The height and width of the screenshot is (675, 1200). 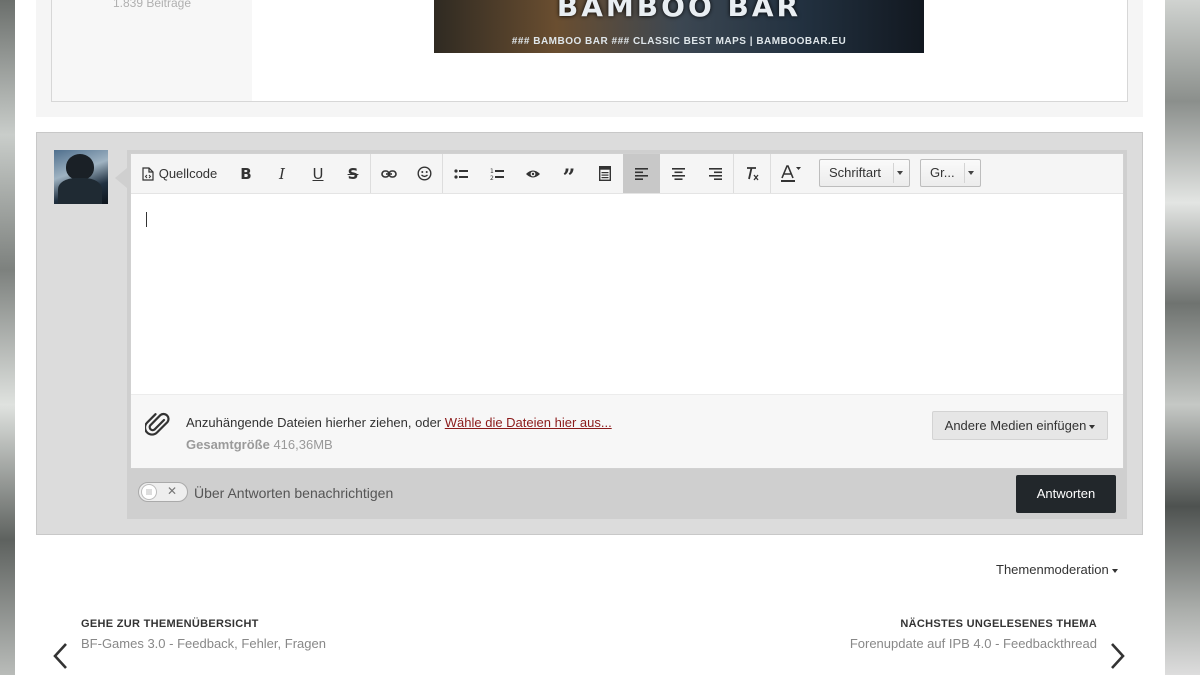 I want to click on total-size: Gesamtgröße 416,36MB, so click(x=259, y=444).